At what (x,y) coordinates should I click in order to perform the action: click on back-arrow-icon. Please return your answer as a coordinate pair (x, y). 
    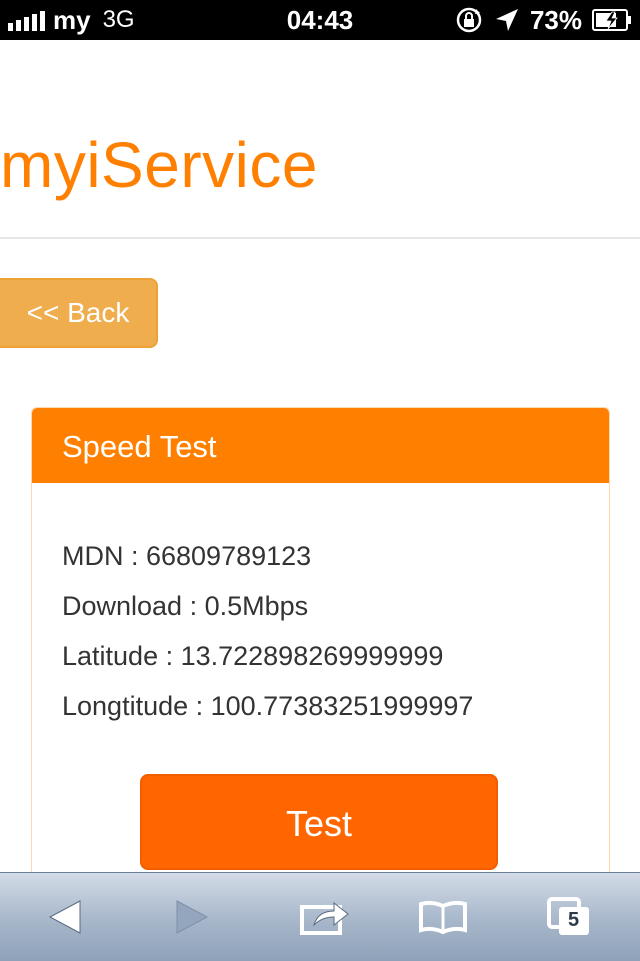
    Looking at the image, I should click on (64, 917).